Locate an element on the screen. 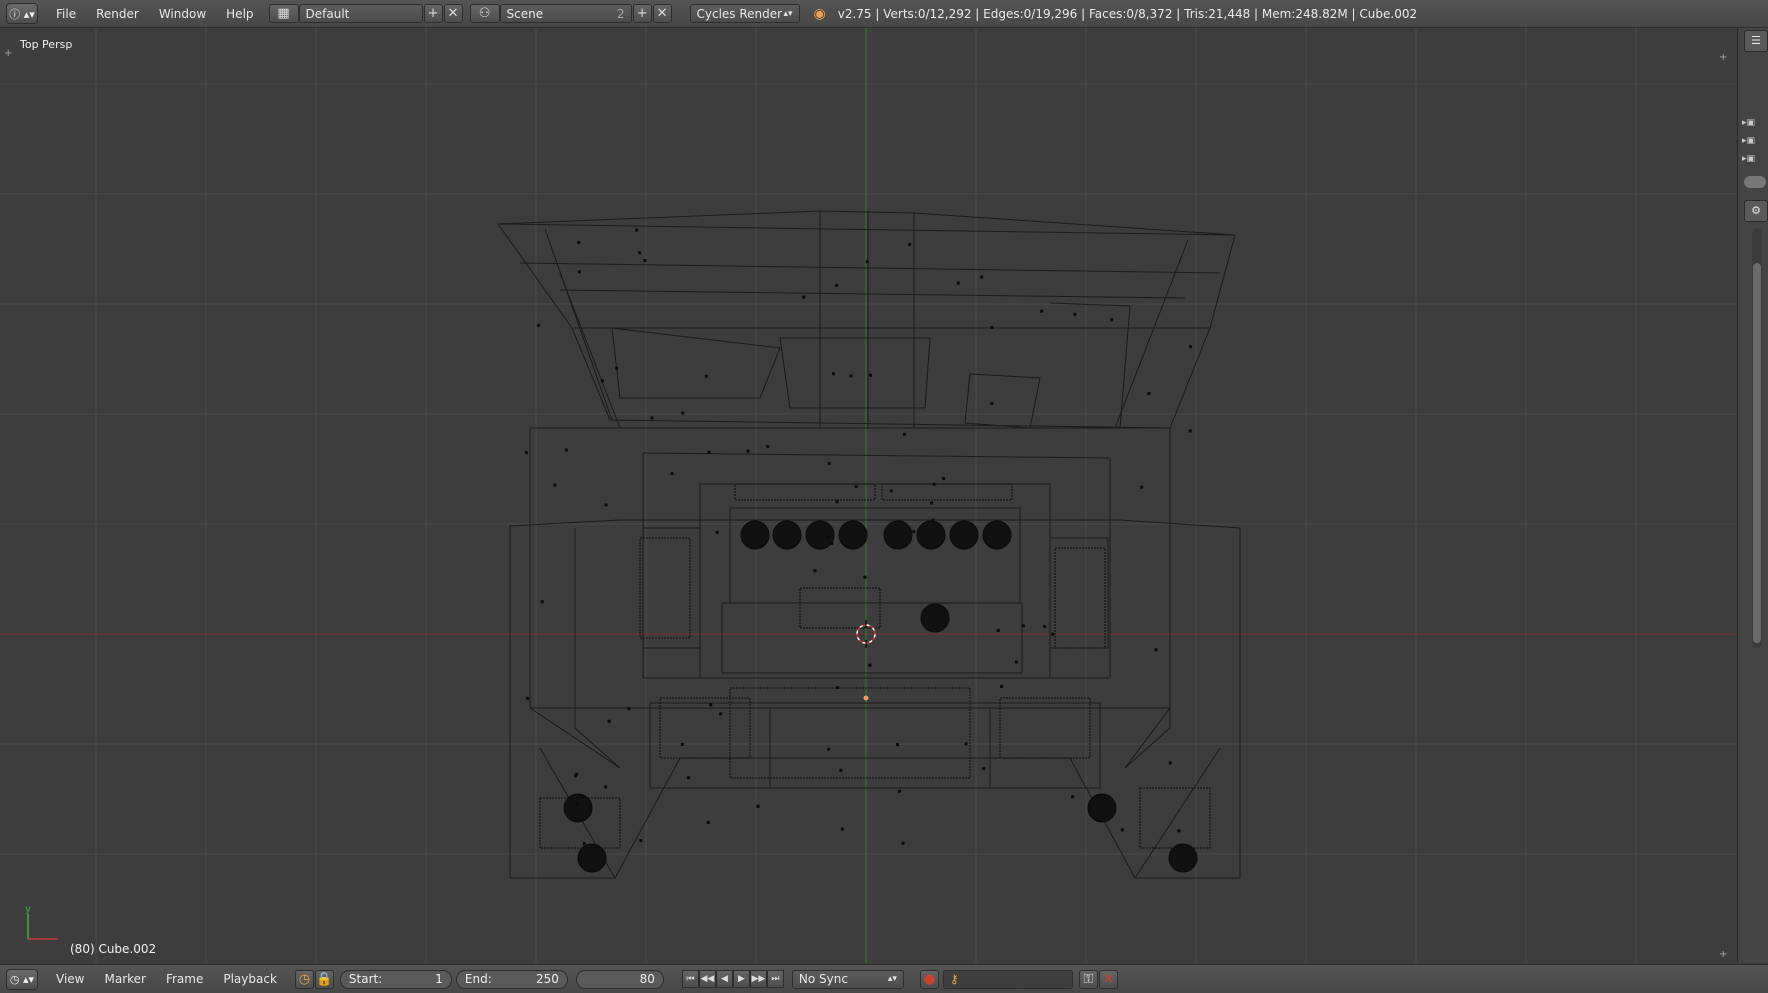 The height and width of the screenshot is (993, 1768). outliner-editor-icon: ☰ is located at coordinates (1756, 41).